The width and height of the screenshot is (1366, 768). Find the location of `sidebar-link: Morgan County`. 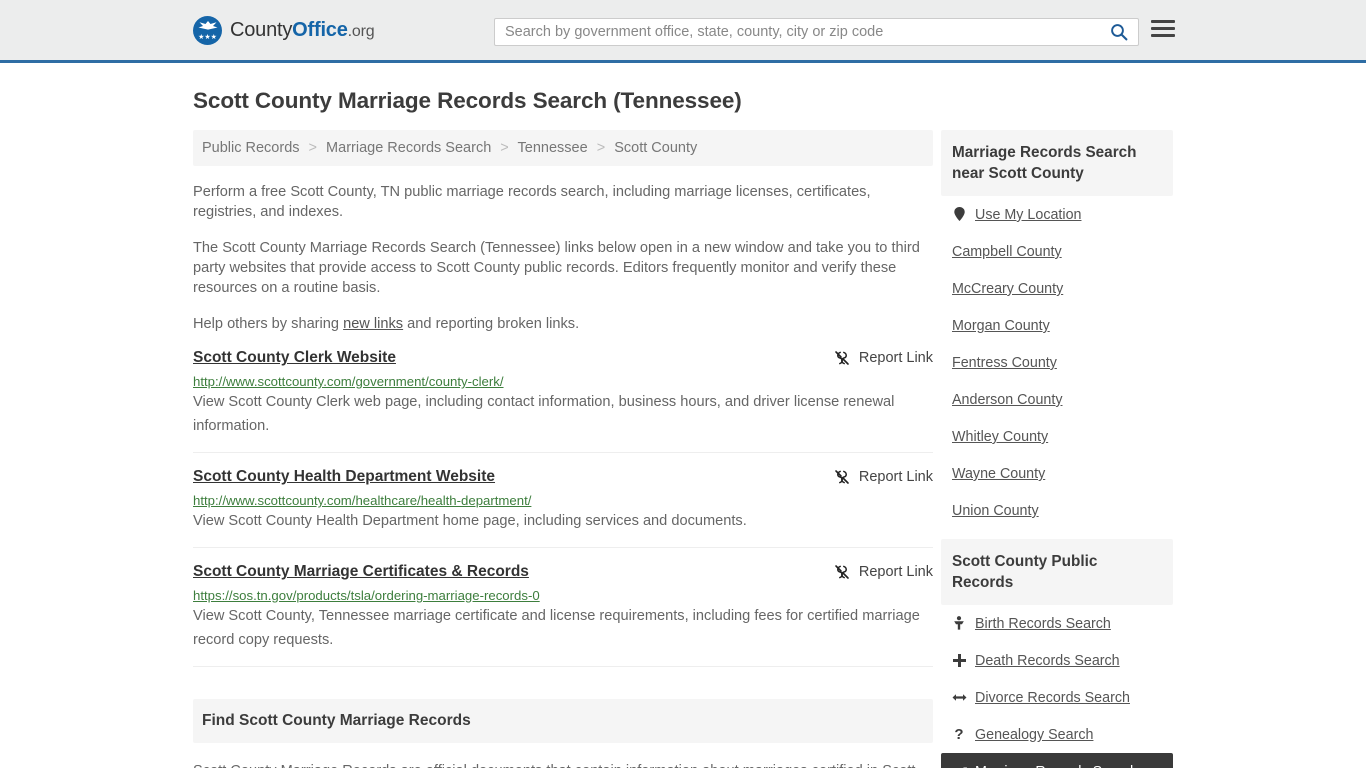

sidebar-link: Morgan County is located at coordinates (1001, 326).